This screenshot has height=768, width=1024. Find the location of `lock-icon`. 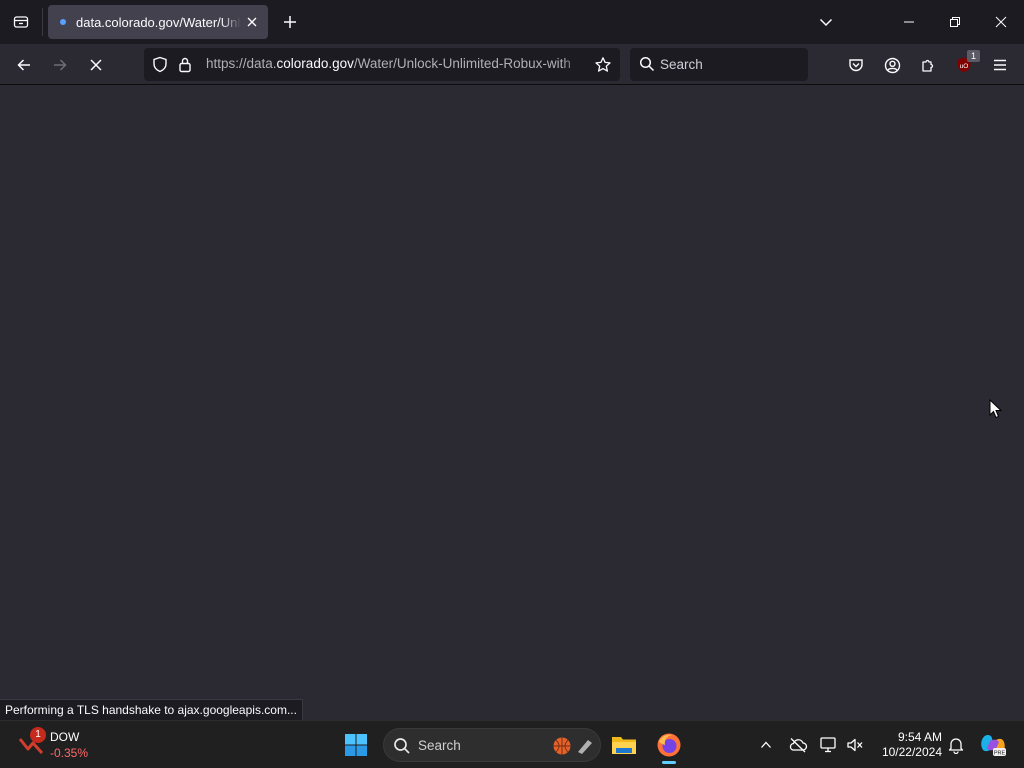

lock-icon is located at coordinates (185, 65).